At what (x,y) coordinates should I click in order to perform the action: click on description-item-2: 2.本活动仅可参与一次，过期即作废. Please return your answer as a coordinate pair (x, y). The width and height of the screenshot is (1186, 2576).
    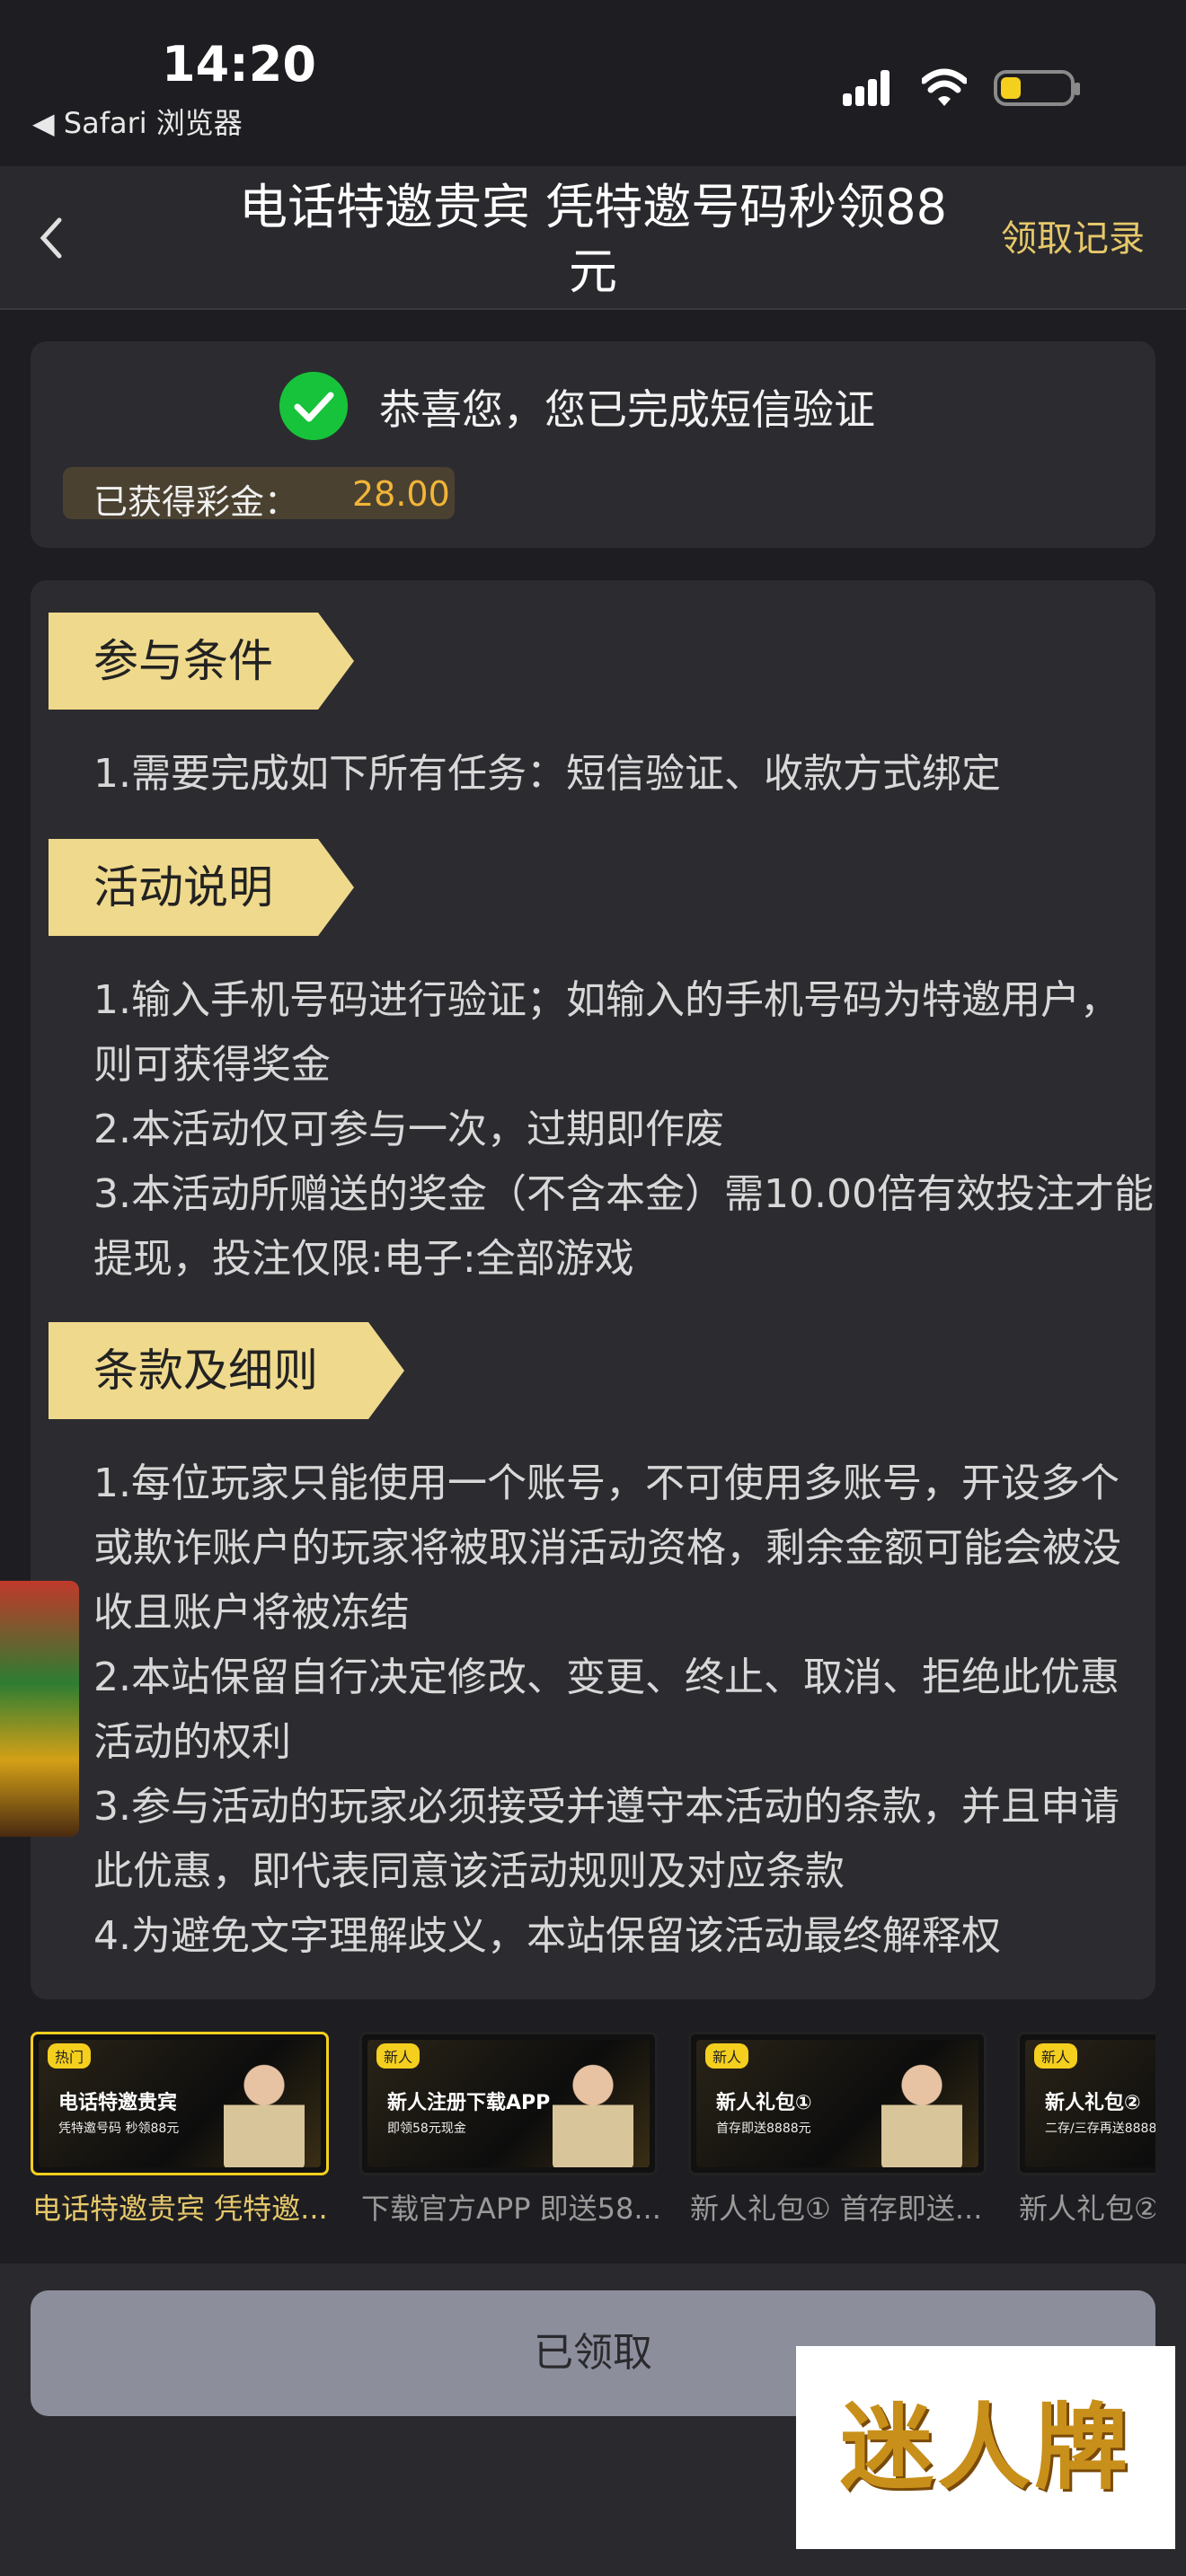
    Looking at the image, I should click on (408, 1129).